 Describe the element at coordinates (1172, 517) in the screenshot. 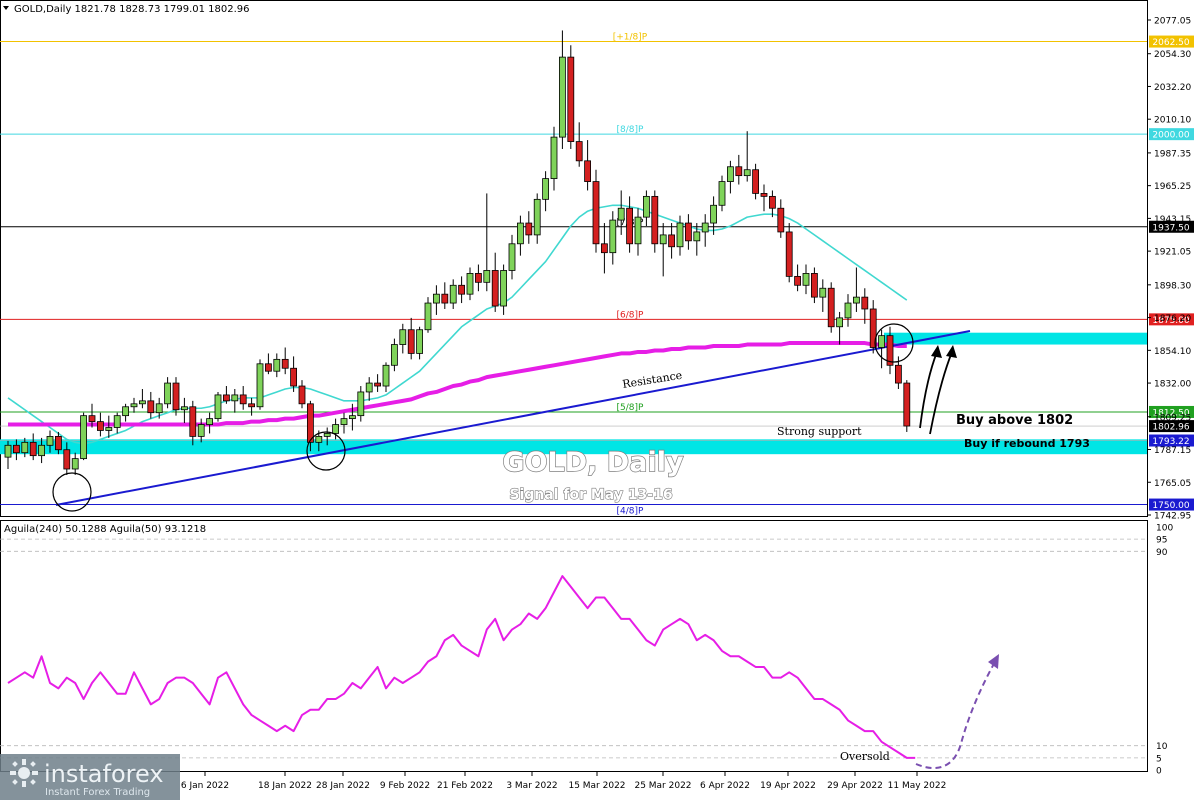

I see `price-tick-label: 1742.95` at that location.